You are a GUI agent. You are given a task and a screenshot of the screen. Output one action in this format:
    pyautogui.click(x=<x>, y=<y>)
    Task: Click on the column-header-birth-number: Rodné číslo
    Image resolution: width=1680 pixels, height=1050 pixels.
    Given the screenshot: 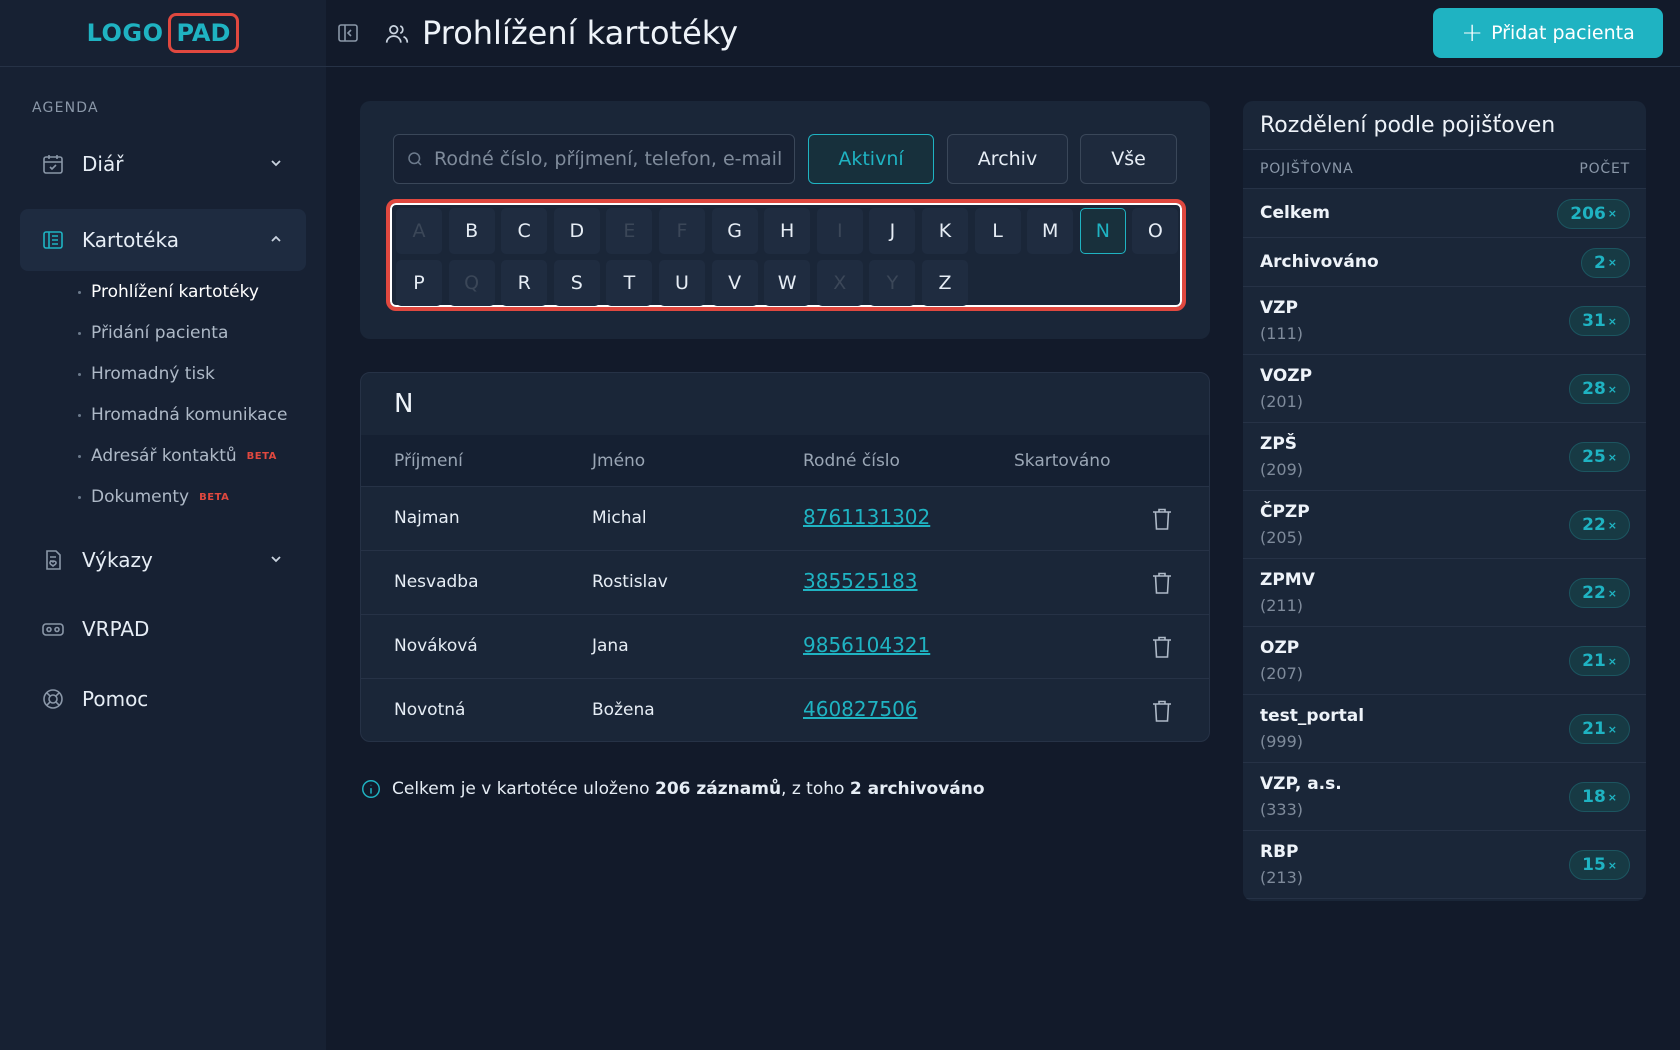 What is the action you would take?
    pyautogui.click(x=851, y=461)
    